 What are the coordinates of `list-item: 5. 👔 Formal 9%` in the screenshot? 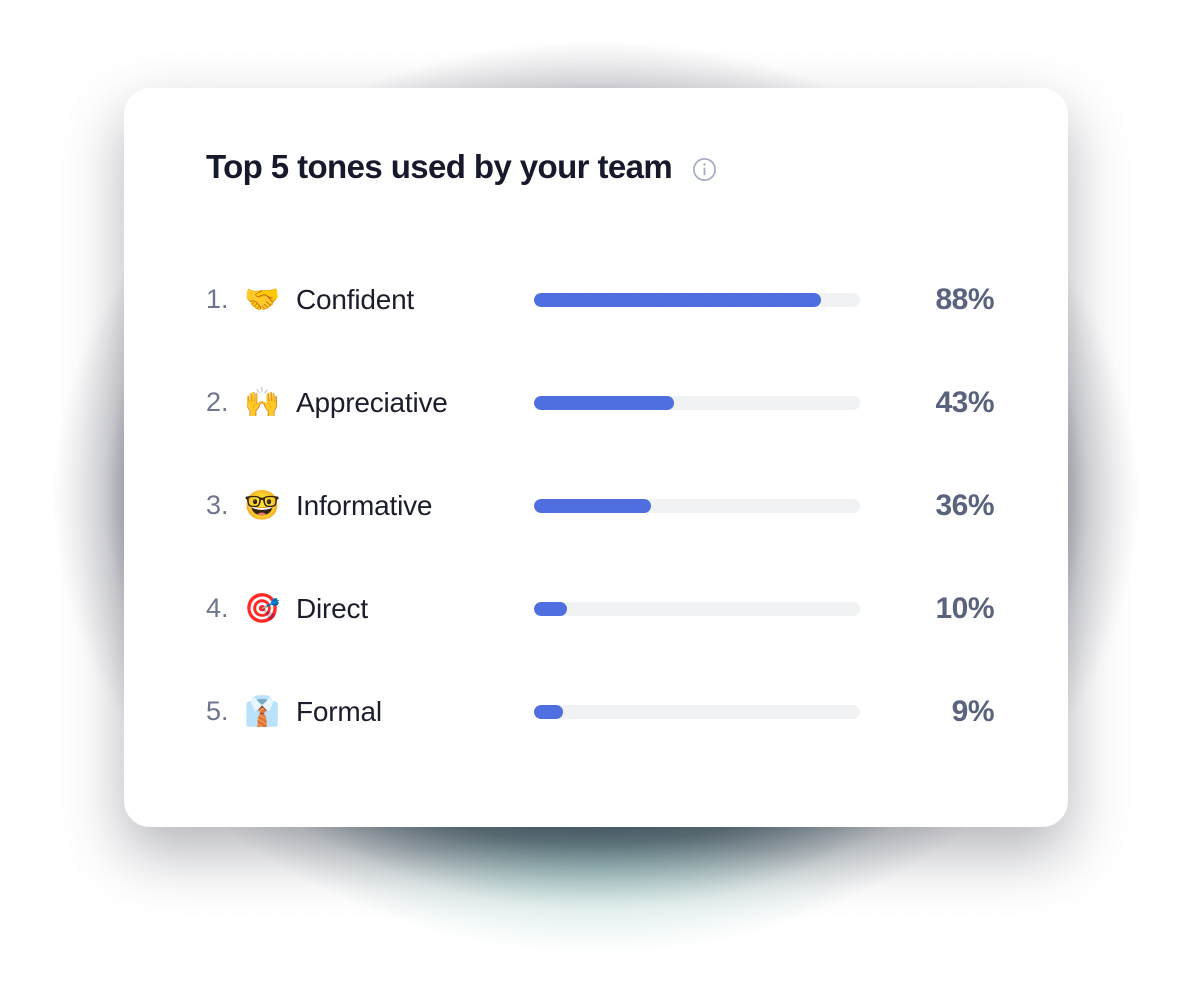 It's located at (605, 711).